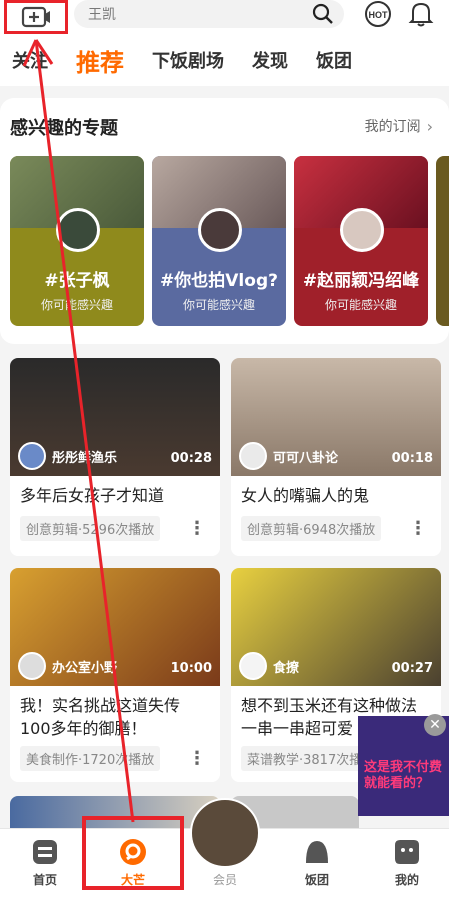  I want to click on topic-tag: #你也拍Vlog?, so click(219, 281).